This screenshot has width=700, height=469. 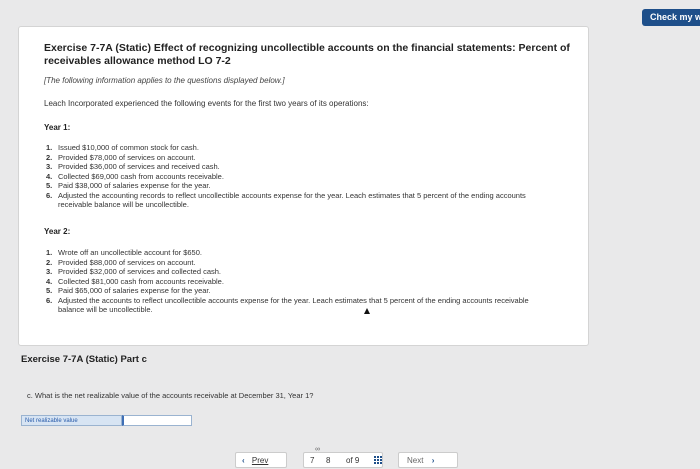 What do you see at coordinates (317, 449) in the screenshot?
I see `link-icon: ∞` at bounding box center [317, 449].